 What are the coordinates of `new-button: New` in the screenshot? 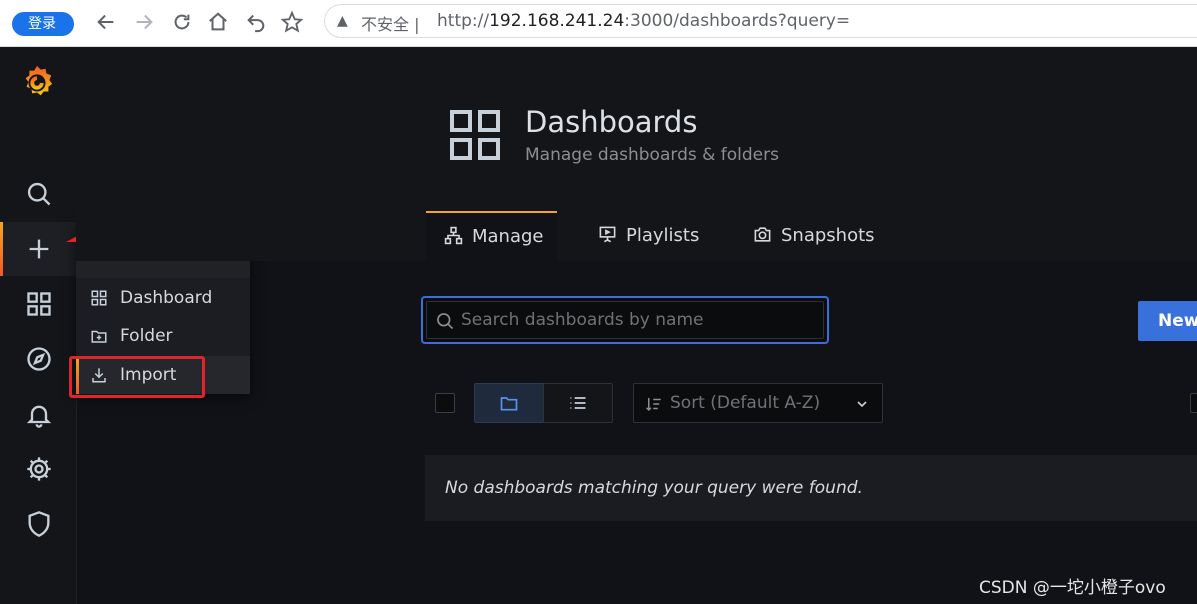 It's located at (1167, 321).